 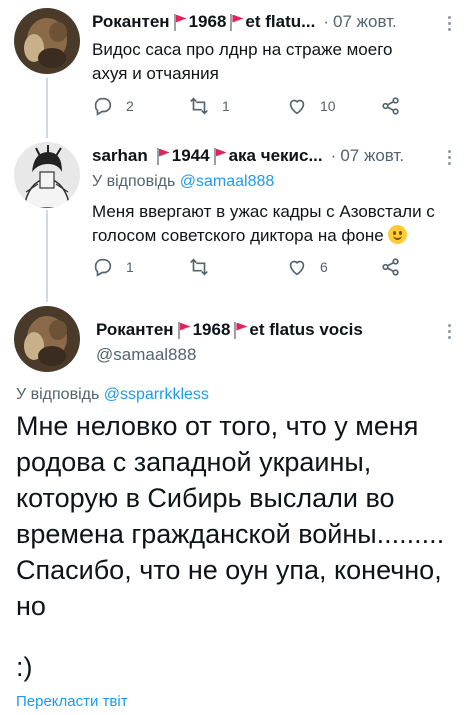 What do you see at coordinates (130, 267) in the screenshot?
I see `reply-count: 1` at bounding box center [130, 267].